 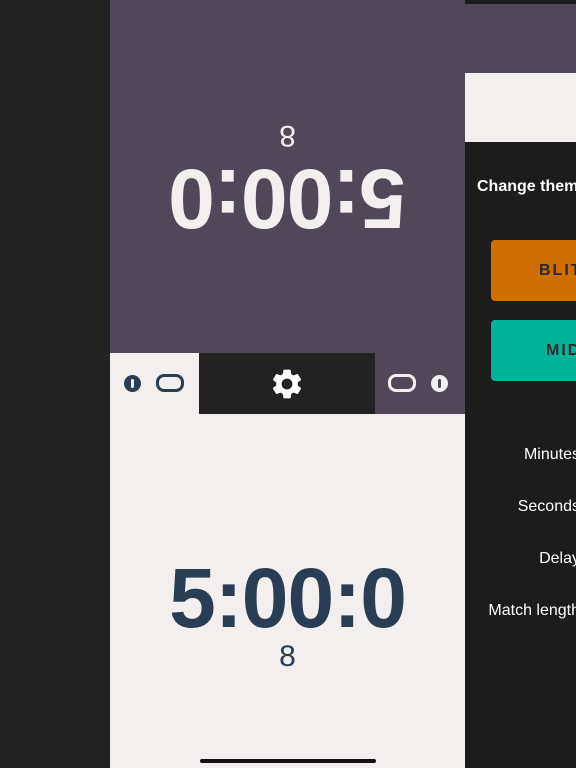 I want to click on settings-button, so click(x=287, y=383).